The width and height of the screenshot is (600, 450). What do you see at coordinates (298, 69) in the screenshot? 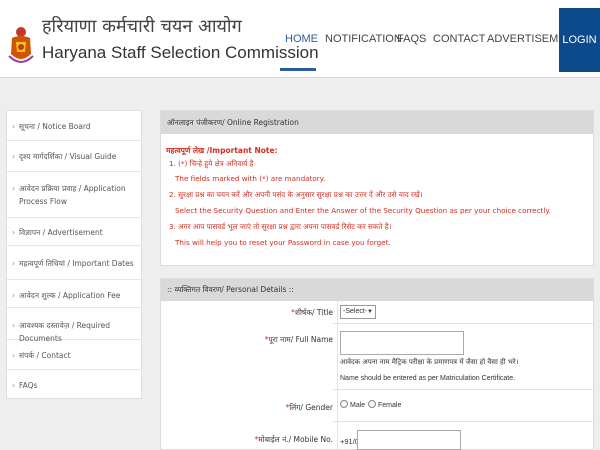
I see `nav-active-indicator` at bounding box center [298, 69].